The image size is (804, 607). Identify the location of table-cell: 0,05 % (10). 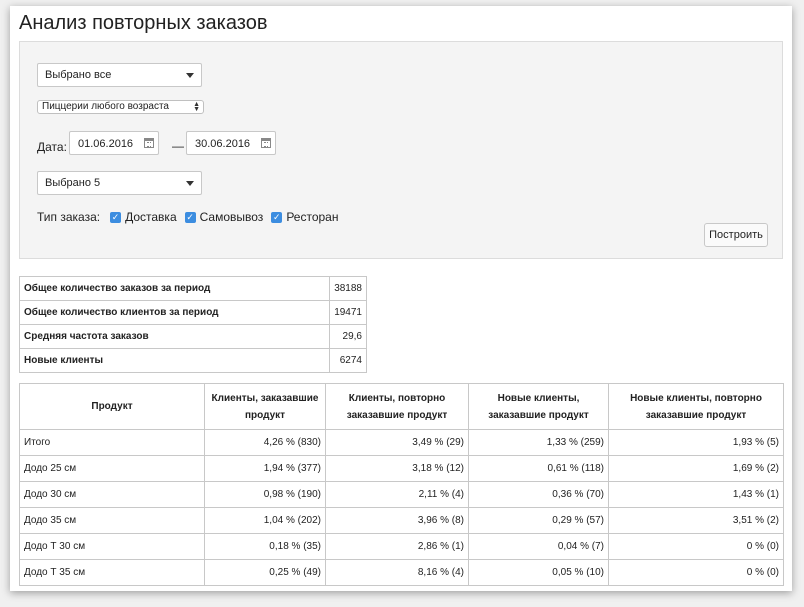
(538, 572).